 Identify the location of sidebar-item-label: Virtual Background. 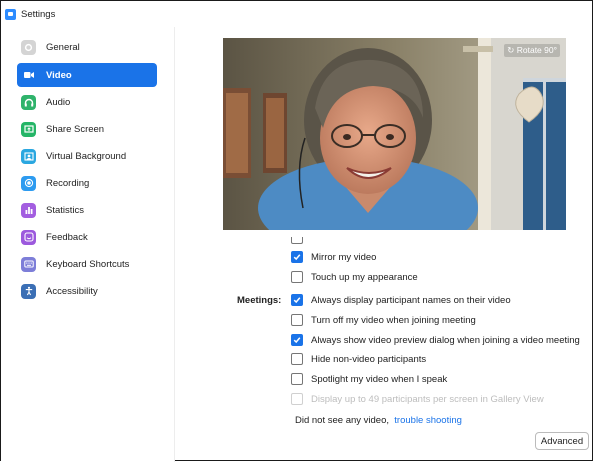
(86, 156).